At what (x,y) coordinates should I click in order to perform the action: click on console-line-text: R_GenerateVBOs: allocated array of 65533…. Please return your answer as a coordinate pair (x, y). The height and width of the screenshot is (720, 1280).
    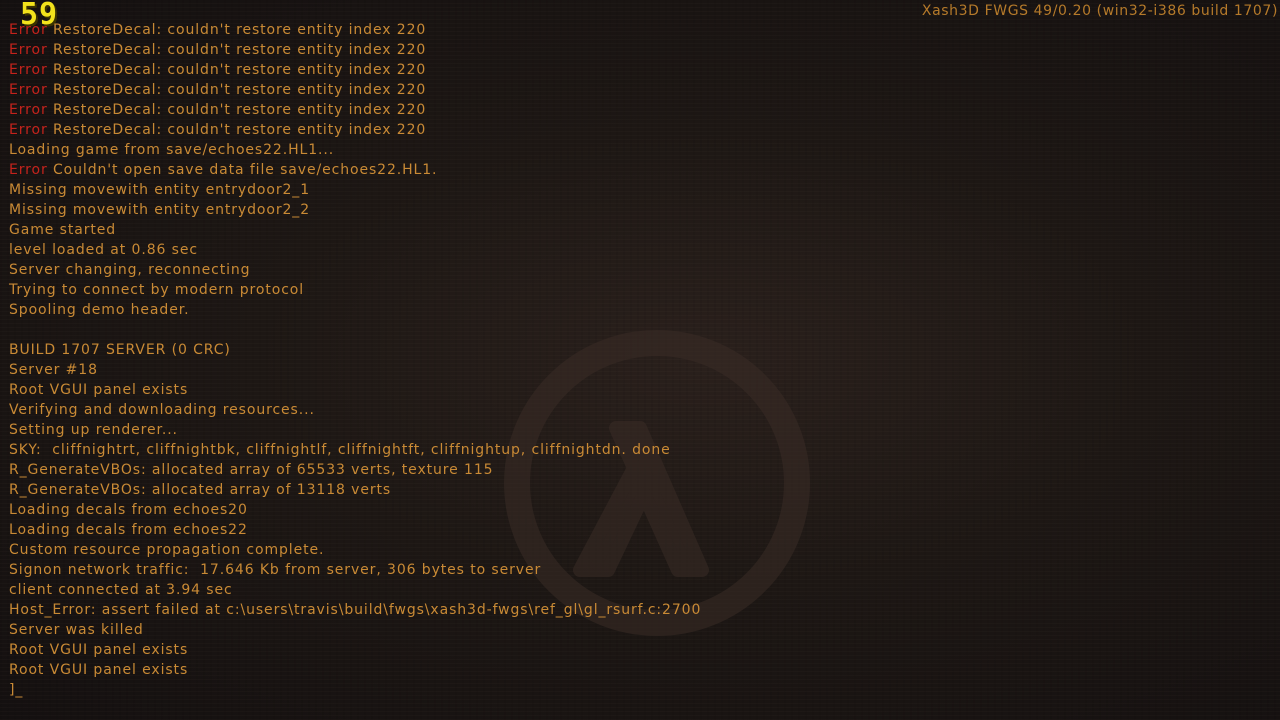
    Looking at the image, I should click on (251, 470).